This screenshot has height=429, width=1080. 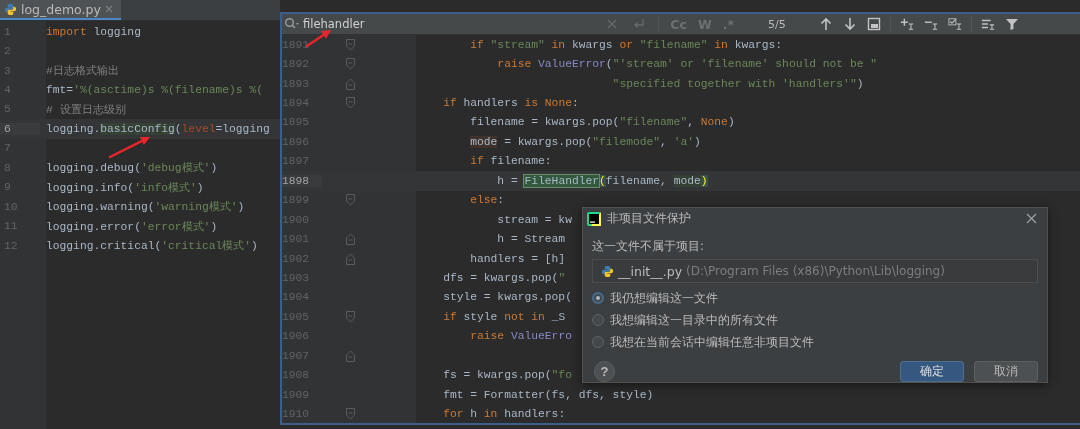 I want to click on code-line: import logging, so click(x=93, y=31).